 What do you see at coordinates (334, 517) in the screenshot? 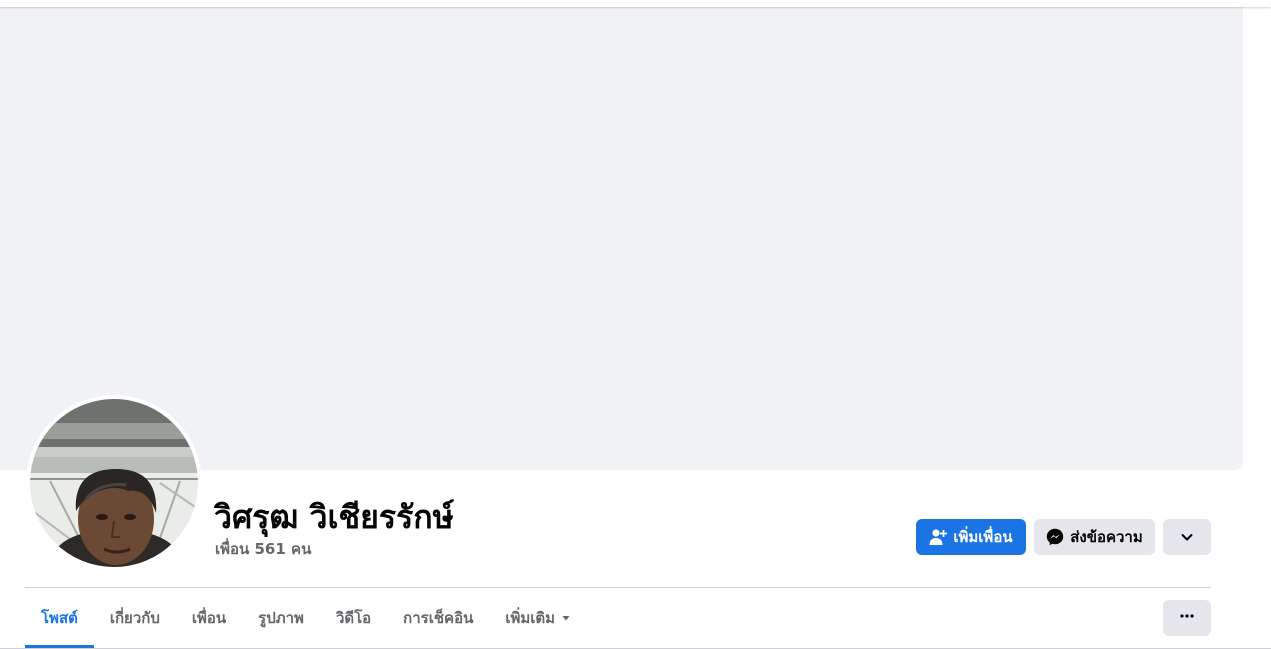
I see `profile-name: วิศรุฒ วิเชียรรักษ์` at bounding box center [334, 517].